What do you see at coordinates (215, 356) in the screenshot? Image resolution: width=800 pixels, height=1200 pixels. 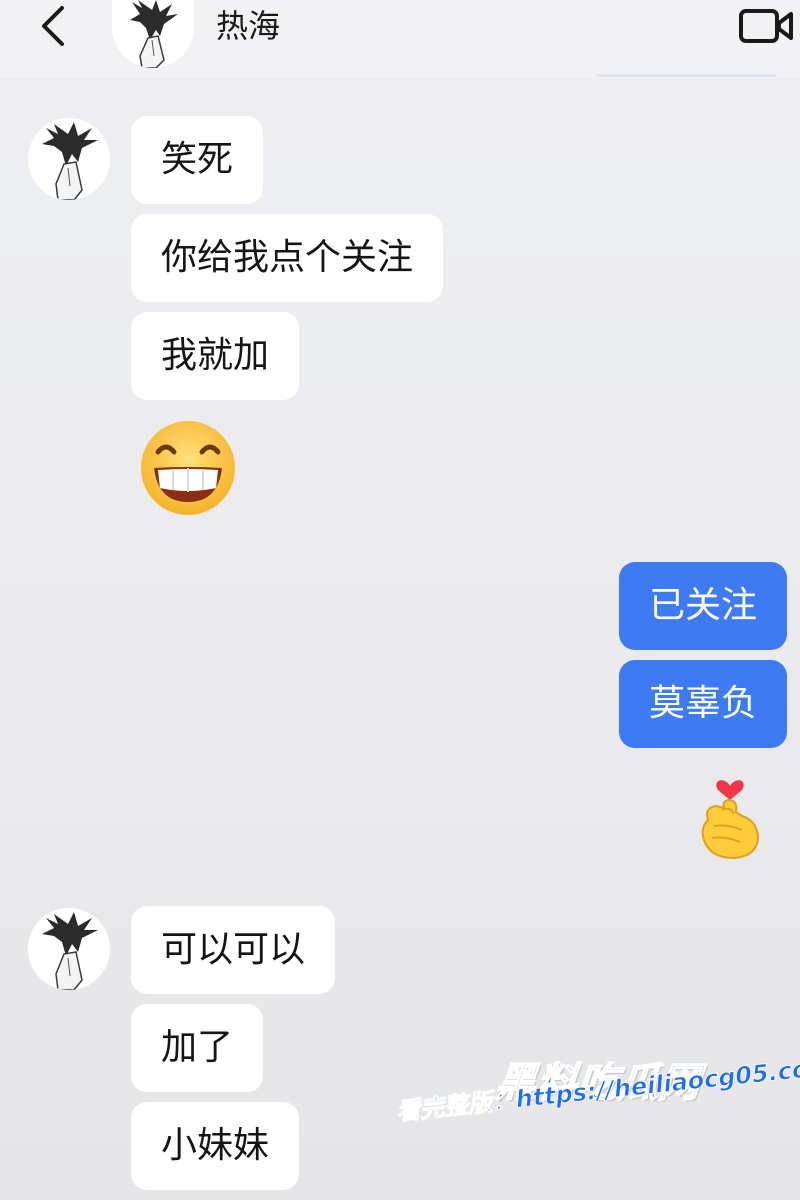 I see `message-bubble-incoming: 我就加` at bounding box center [215, 356].